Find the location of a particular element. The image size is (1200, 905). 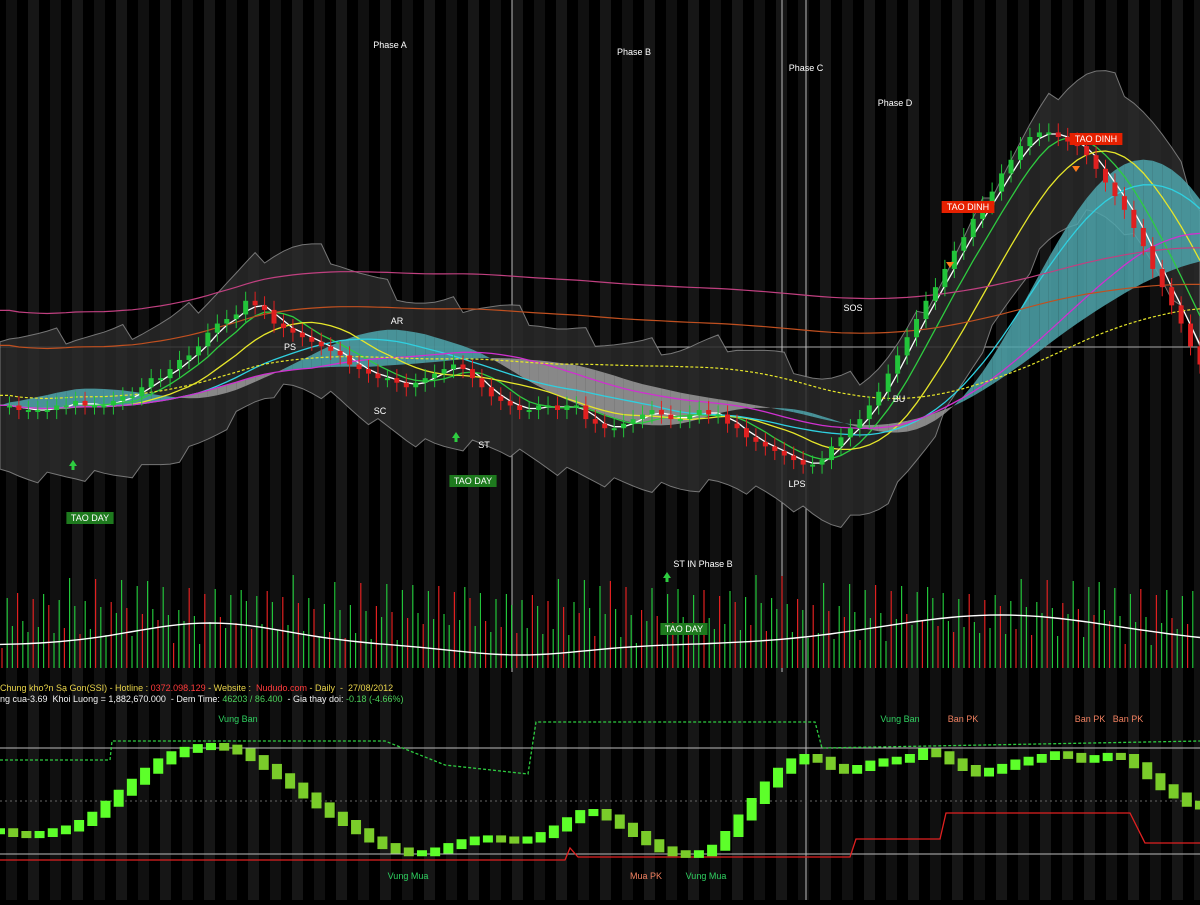

info-2-part-2: - Gia thay doi: is located at coordinates (314, 699).